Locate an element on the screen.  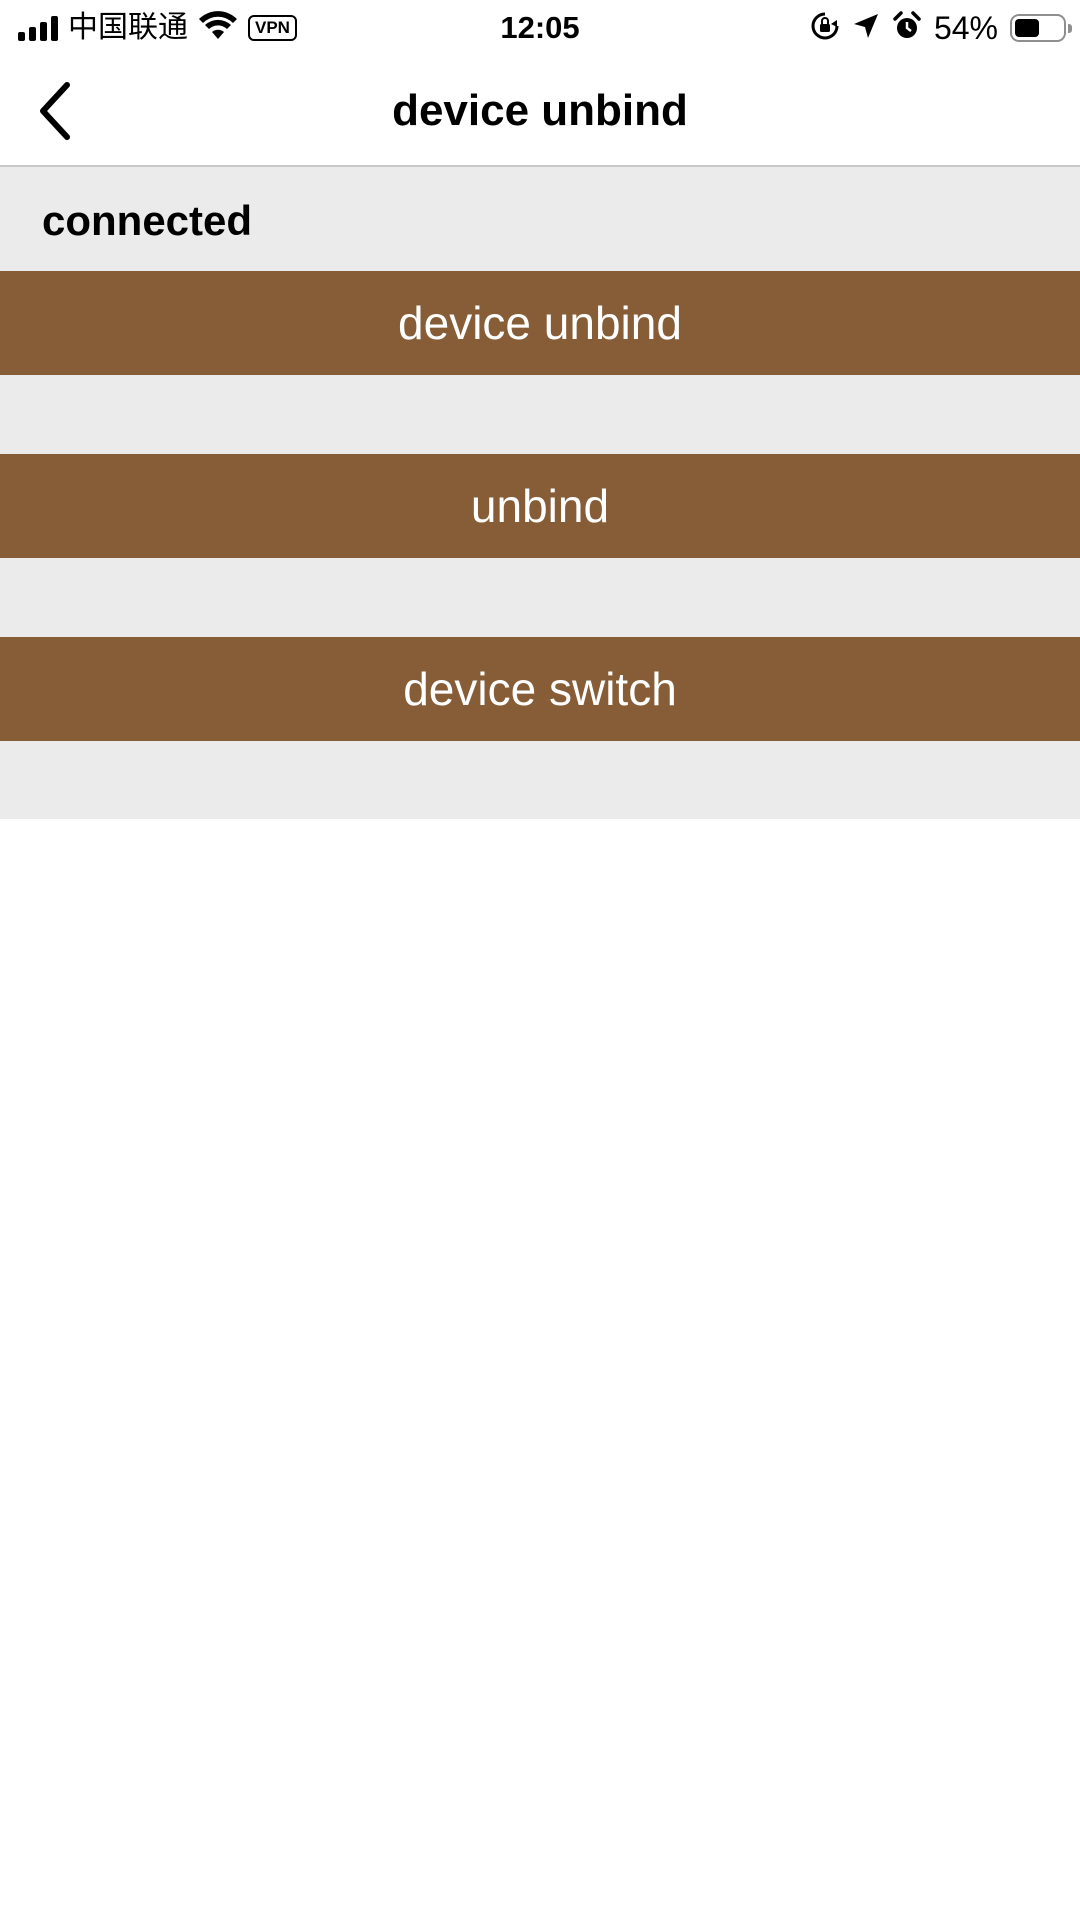
device-switch-button: device switch is located at coordinates (540, 689).